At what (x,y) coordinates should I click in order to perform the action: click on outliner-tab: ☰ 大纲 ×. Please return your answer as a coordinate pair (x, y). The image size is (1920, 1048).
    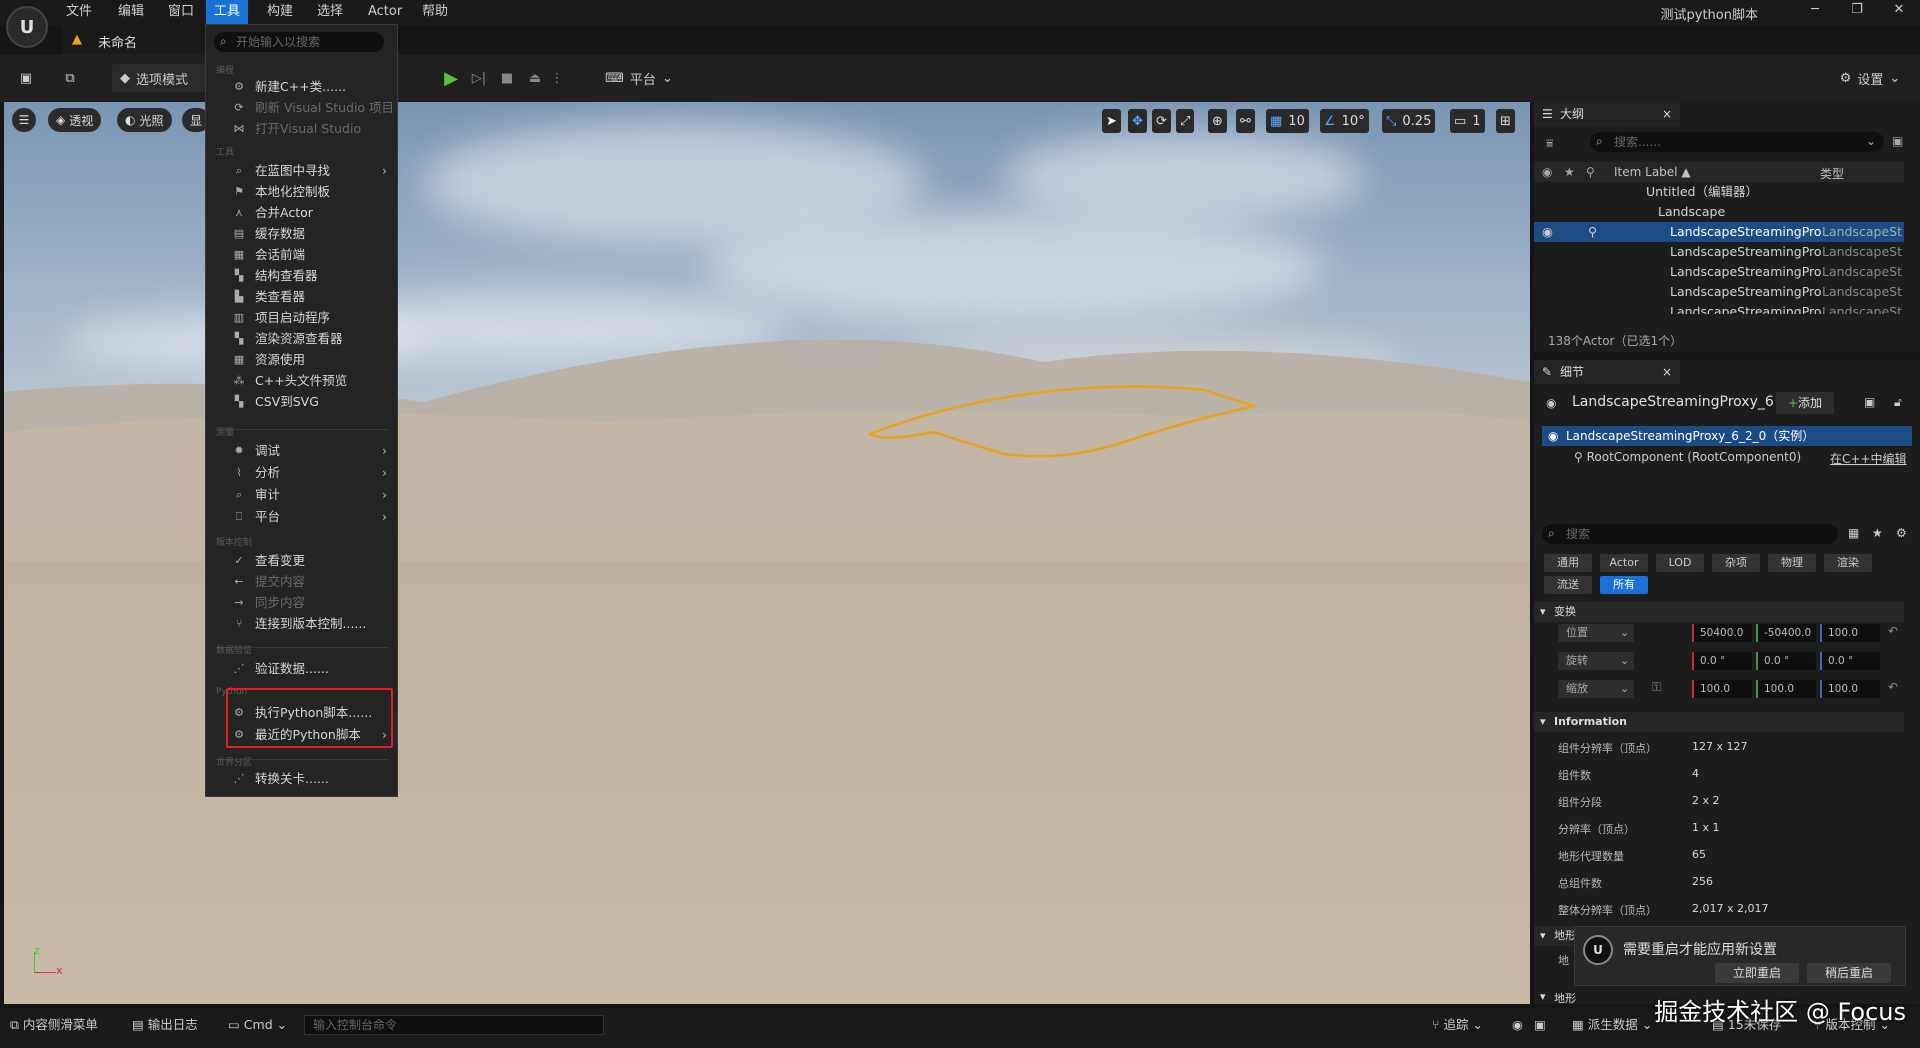
    Looking at the image, I should click on (1607, 114).